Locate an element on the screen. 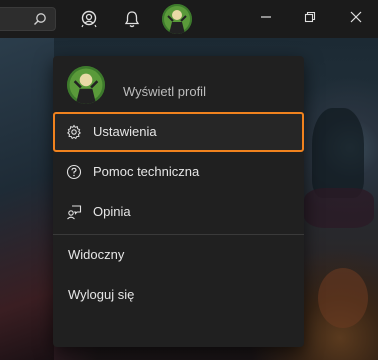  help-circle-icon is located at coordinates (74, 172).